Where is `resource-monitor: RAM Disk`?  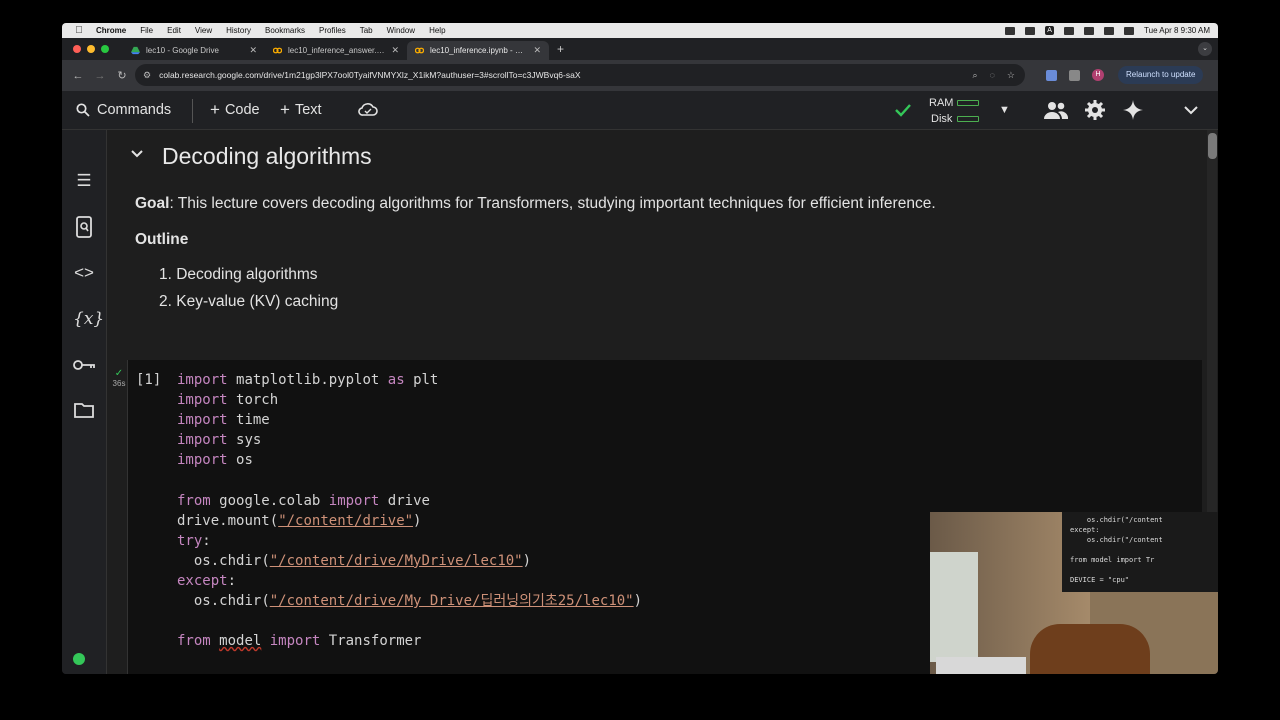 resource-monitor: RAM Disk is located at coordinates (959, 111).